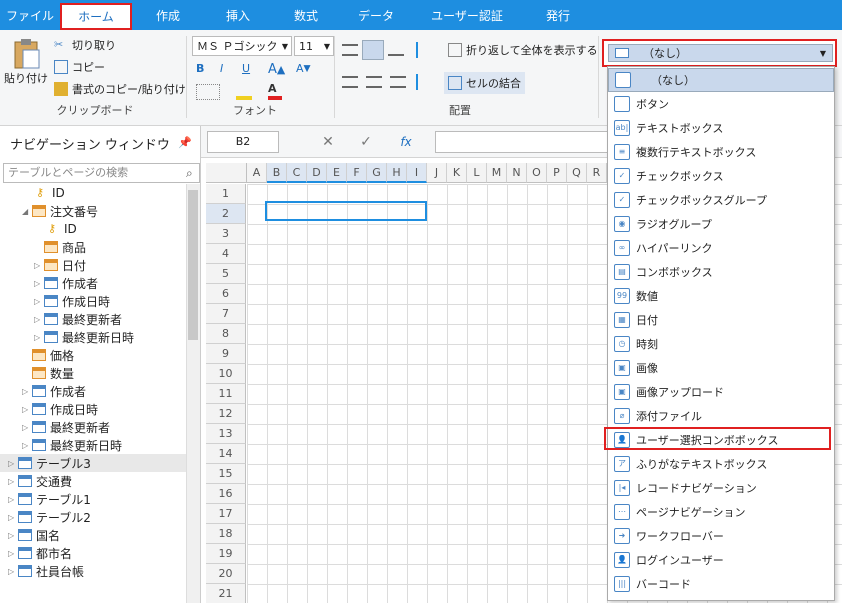  What do you see at coordinates (597, 173) in the screenshot?
I see `column-header: R` at bounding box center [597, 173].